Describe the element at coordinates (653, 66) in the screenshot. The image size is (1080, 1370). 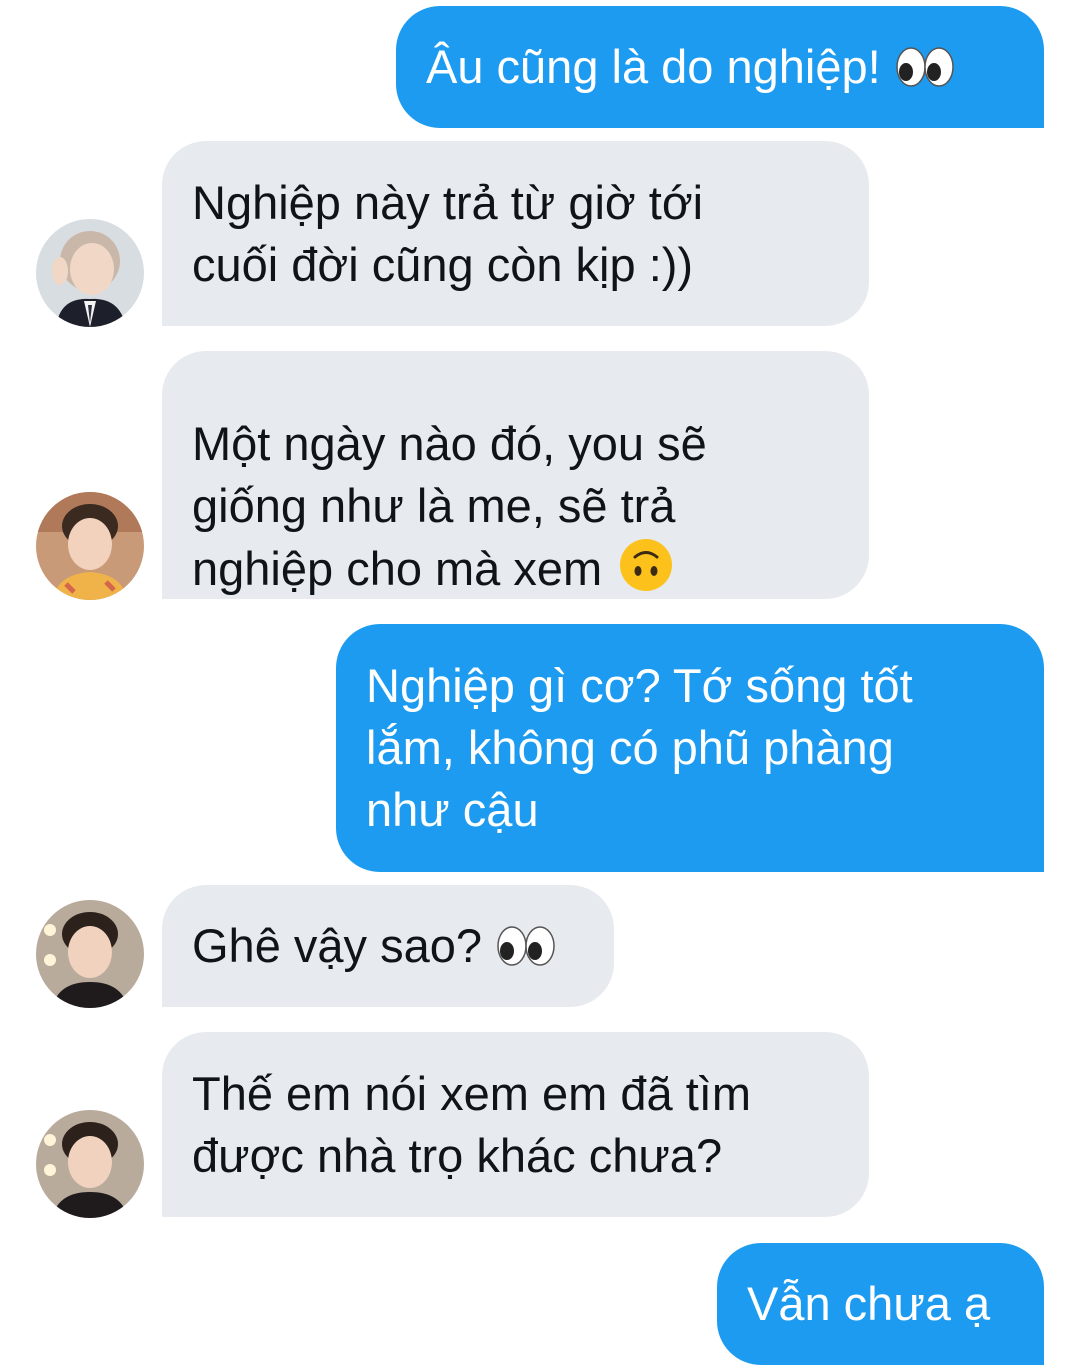
I see `message-text: Âu cũng là do nghiệp!` at that location.